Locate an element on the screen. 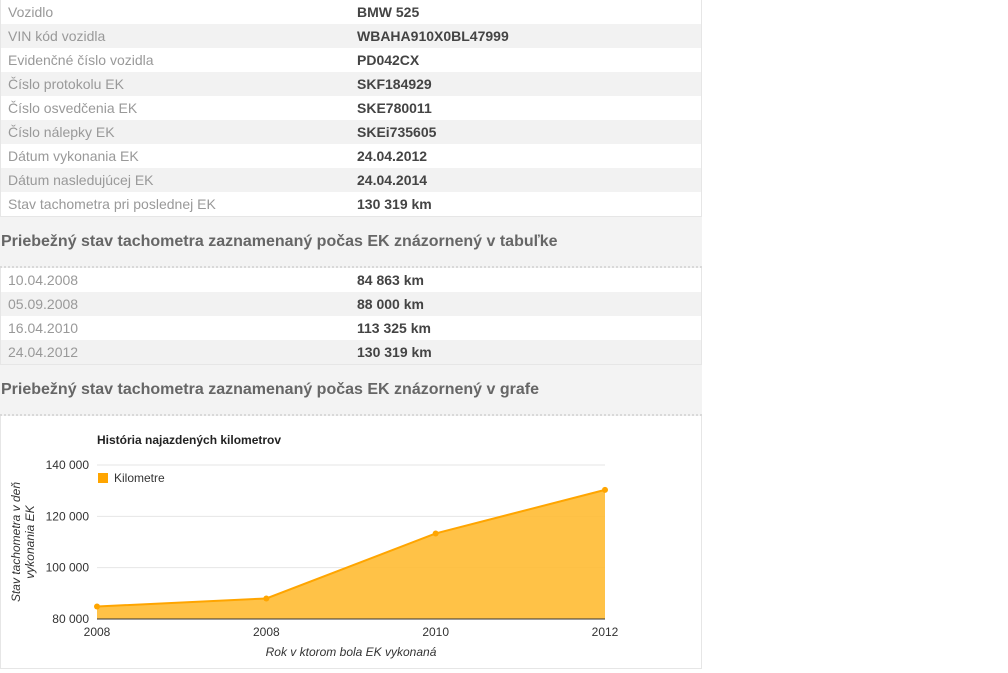 The height and width of the screenshot is (673, 1008). table-row: Evidenčné číslo vozidla PD042CX is located at coordinates (351, 60).